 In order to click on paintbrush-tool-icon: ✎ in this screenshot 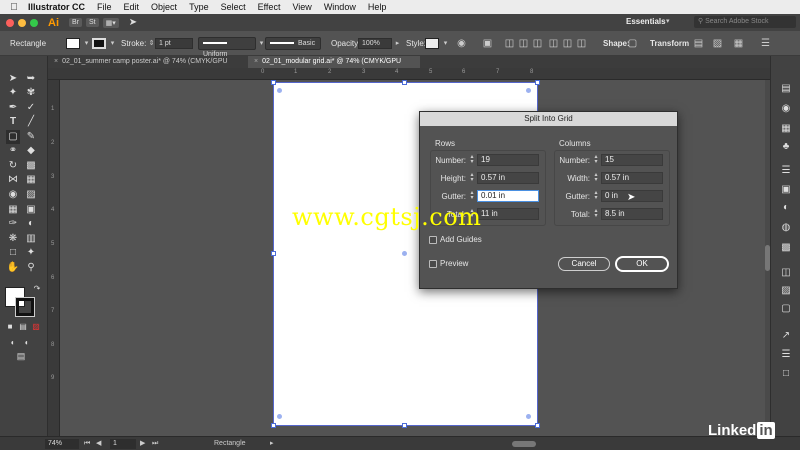, I will do `click(31, 137)`.